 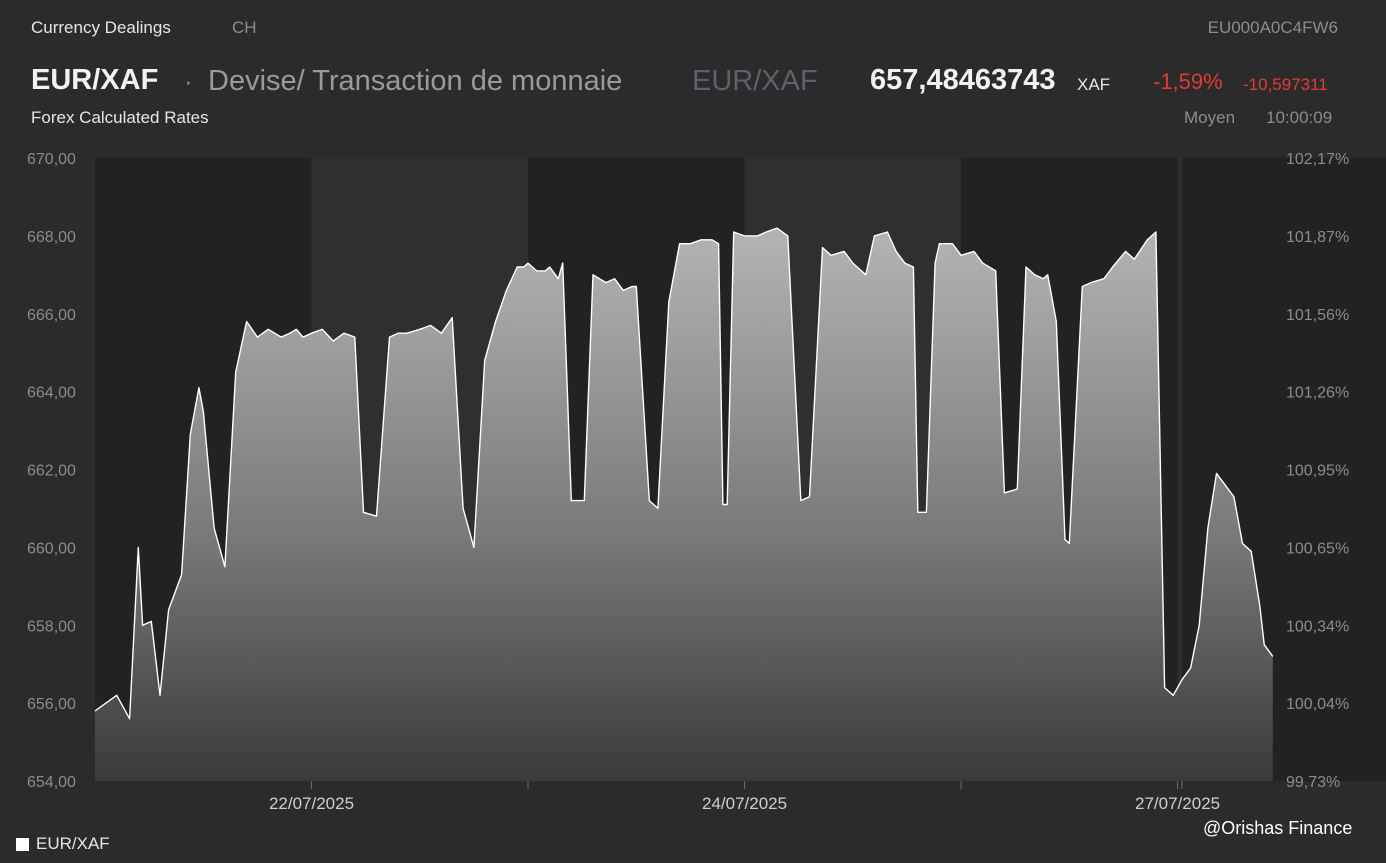 I want to click on x-tick-label: 27/07/2025, so click(x=1177, y=803).